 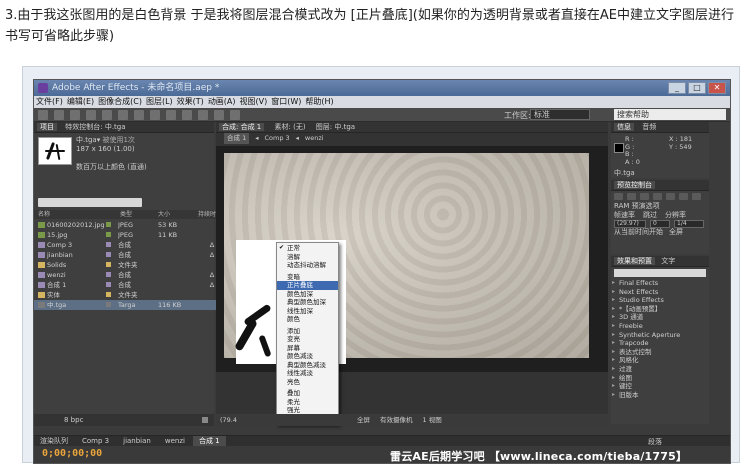 I want to click on blend-mode-item: 正常, so click(x=307, y=248).